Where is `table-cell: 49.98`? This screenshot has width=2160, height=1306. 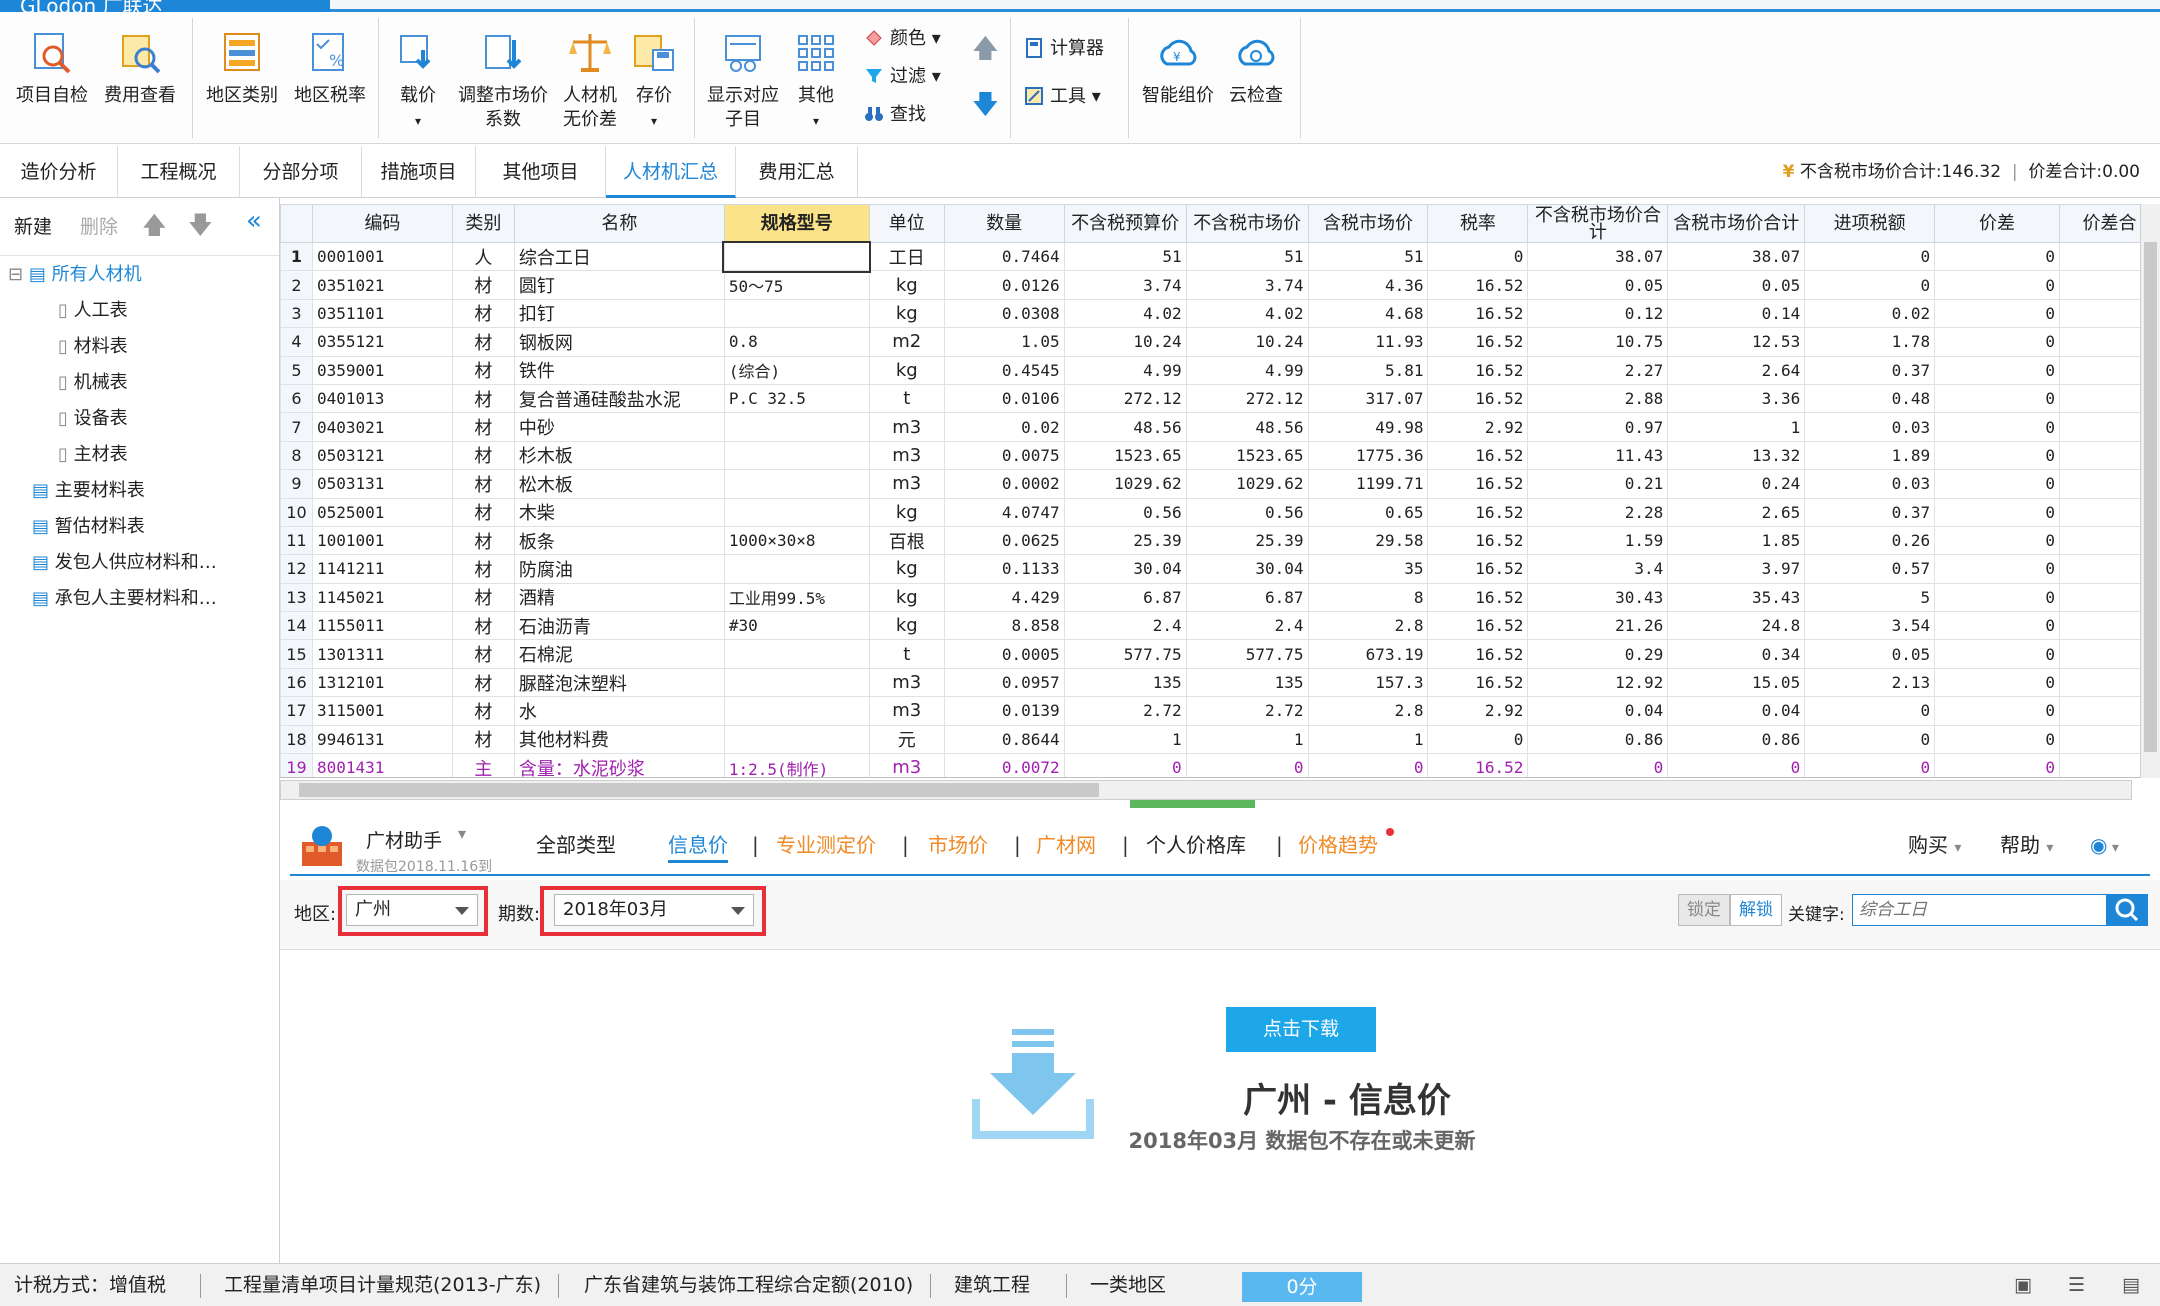 table-cell: 49.98 is located at coordinates (1368, 427).